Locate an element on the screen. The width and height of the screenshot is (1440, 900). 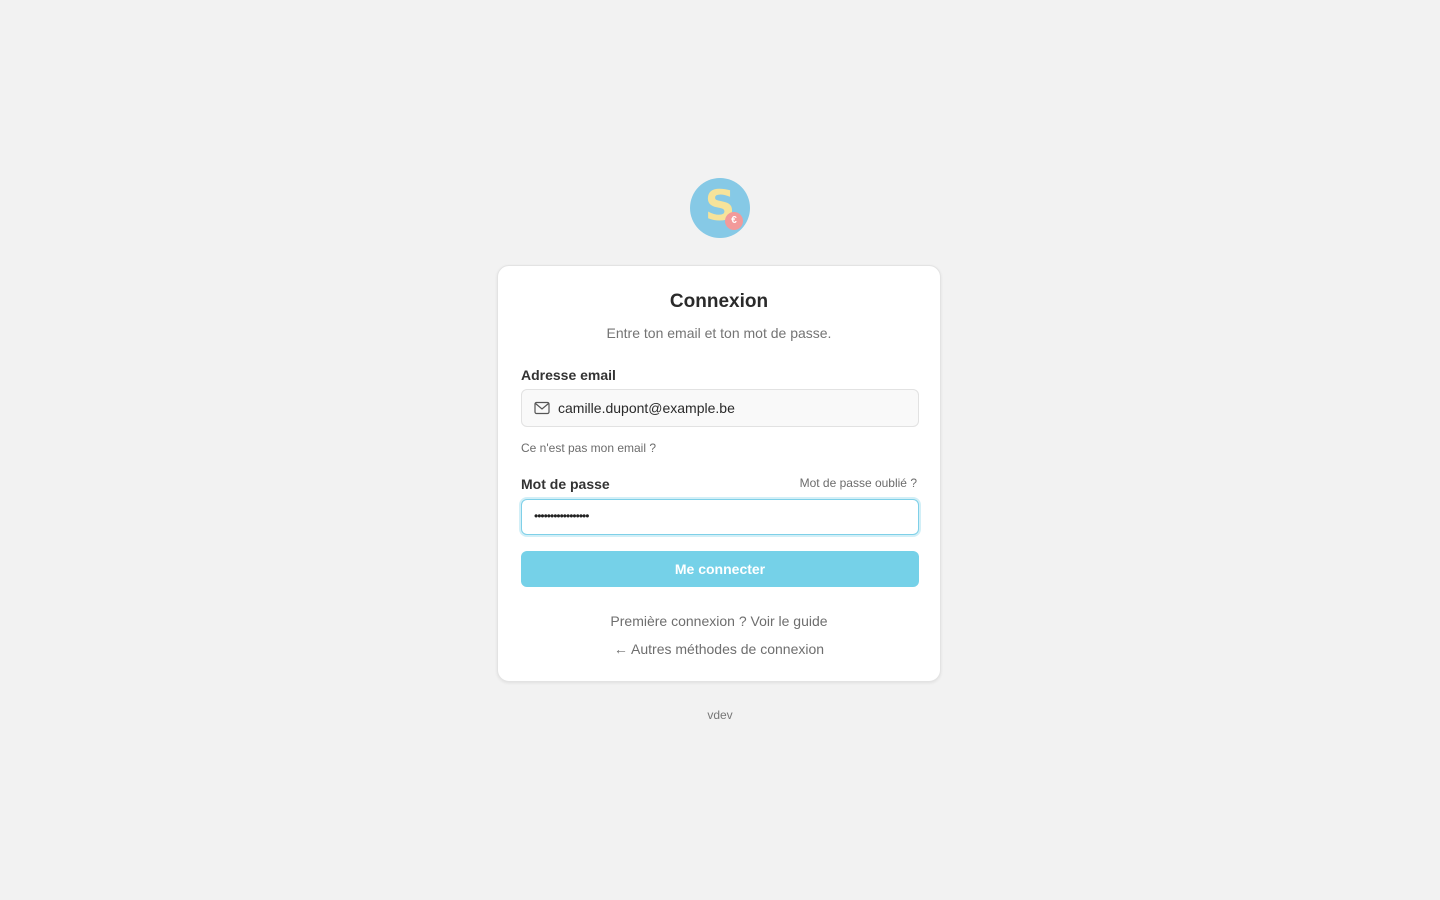
mail-icon is located at coordinates (542, 408).